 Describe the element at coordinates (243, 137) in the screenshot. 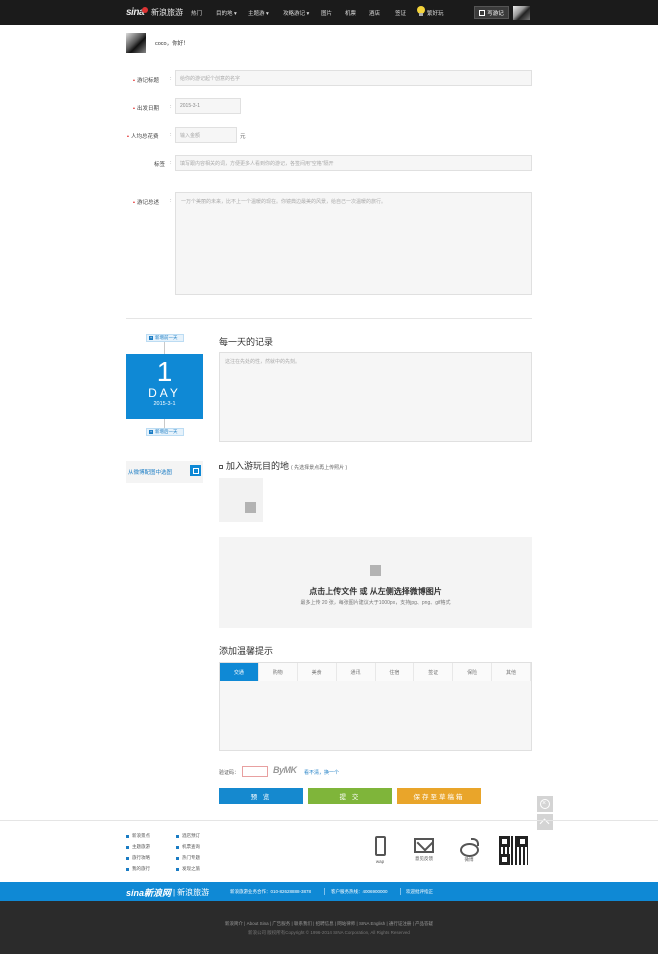

I see `cost-unit: 元` at that location.